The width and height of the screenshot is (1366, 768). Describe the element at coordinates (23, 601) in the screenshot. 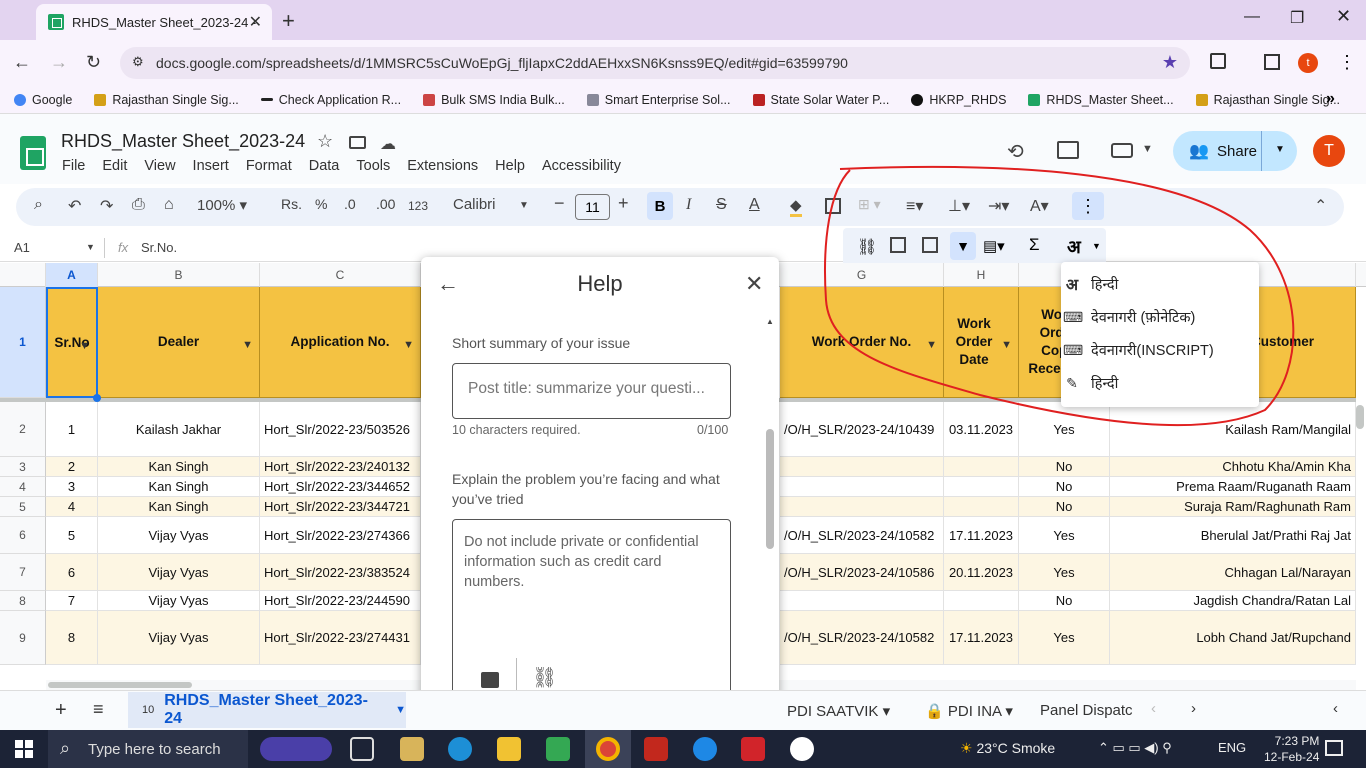

I see `row-number: 8` at that location.